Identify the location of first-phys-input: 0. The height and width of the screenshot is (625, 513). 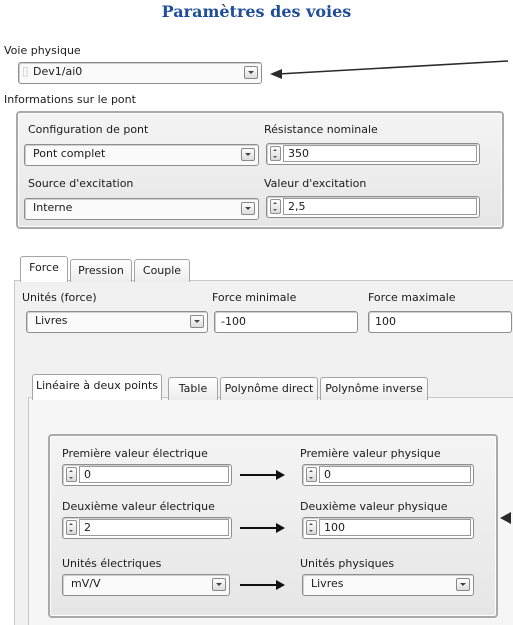
(388, 475).